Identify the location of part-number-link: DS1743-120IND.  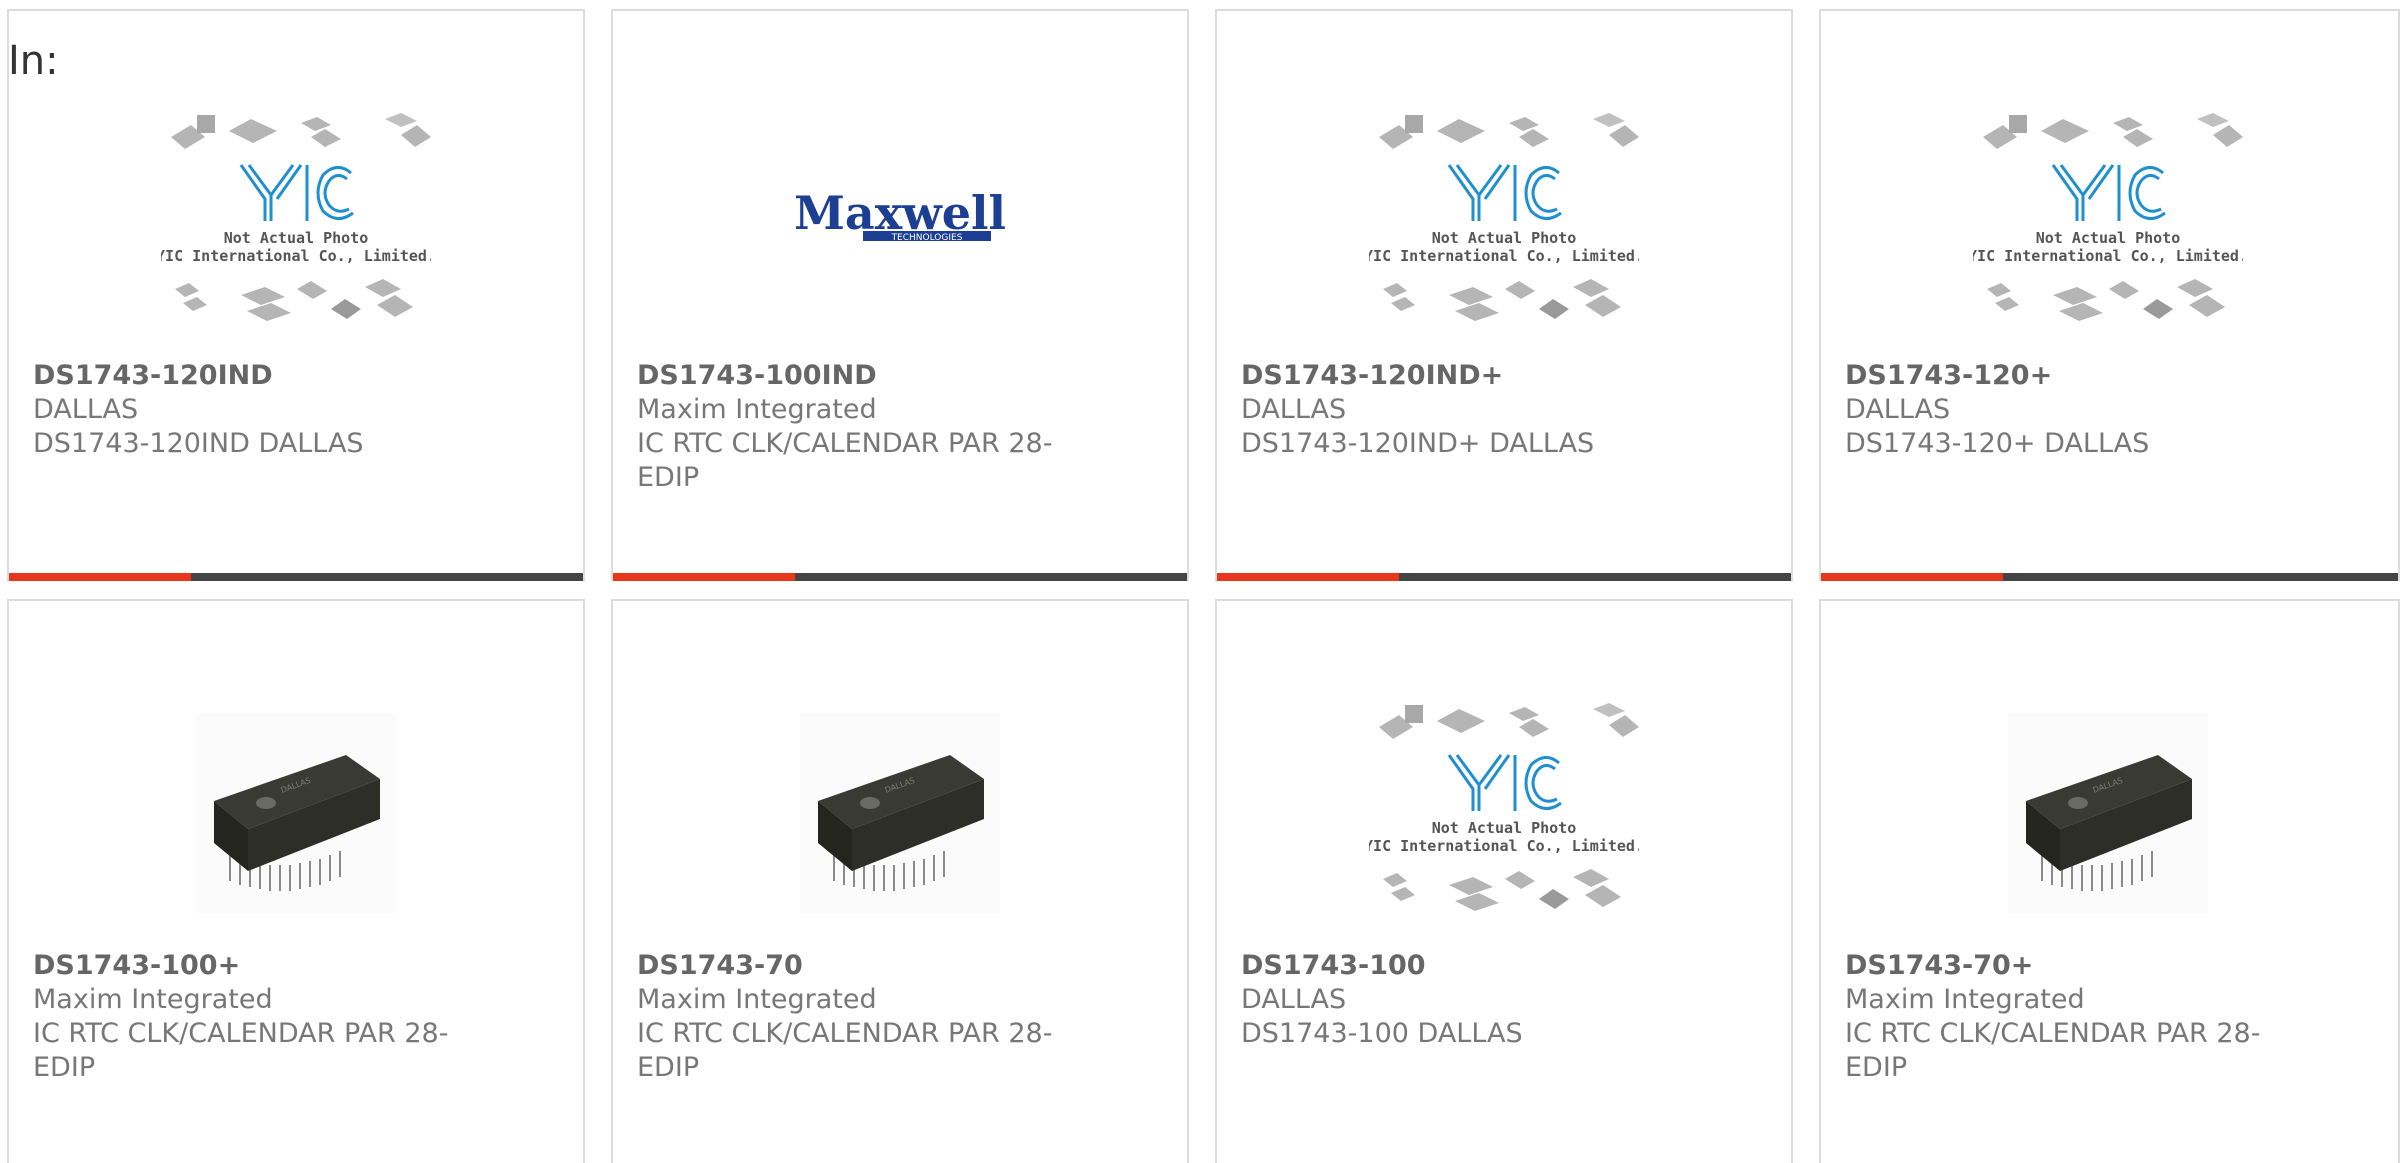
(263, 376).